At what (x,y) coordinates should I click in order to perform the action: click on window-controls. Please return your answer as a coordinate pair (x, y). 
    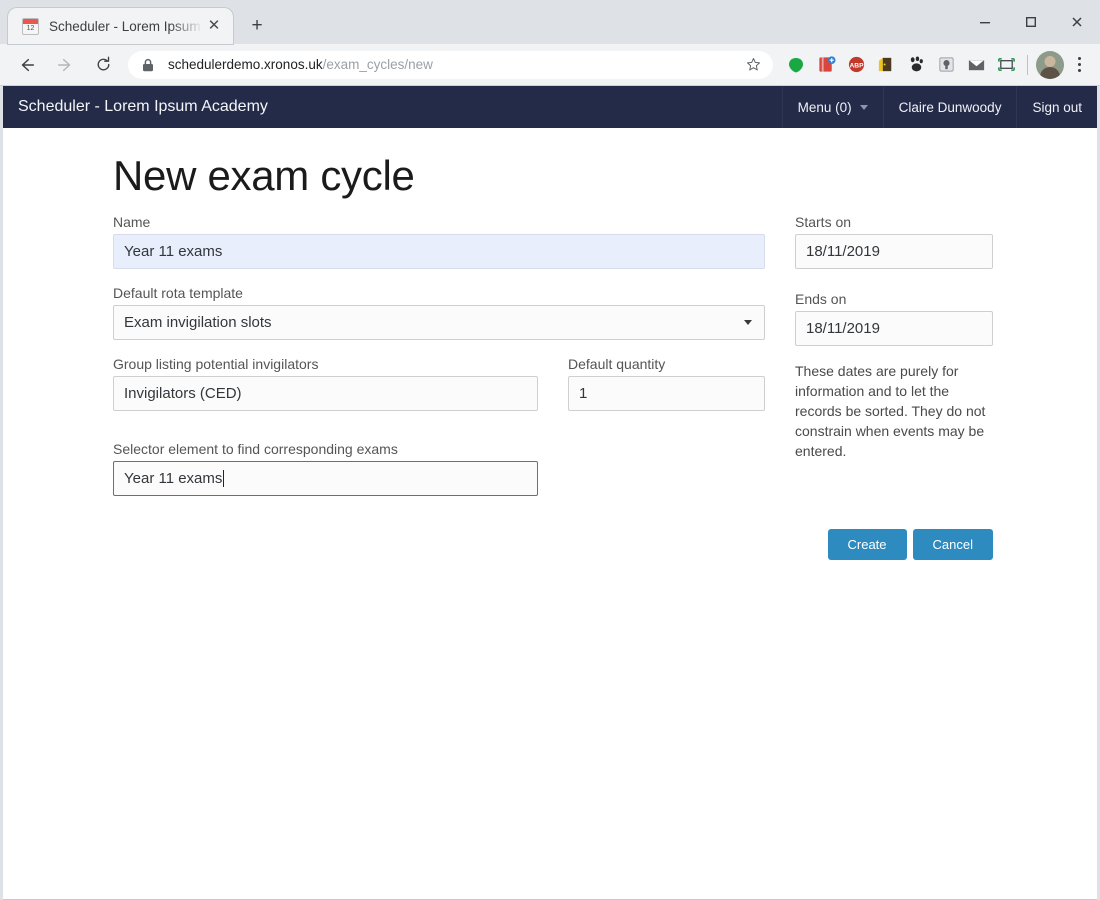
    Looking at the image, I should click on (1031, 22).